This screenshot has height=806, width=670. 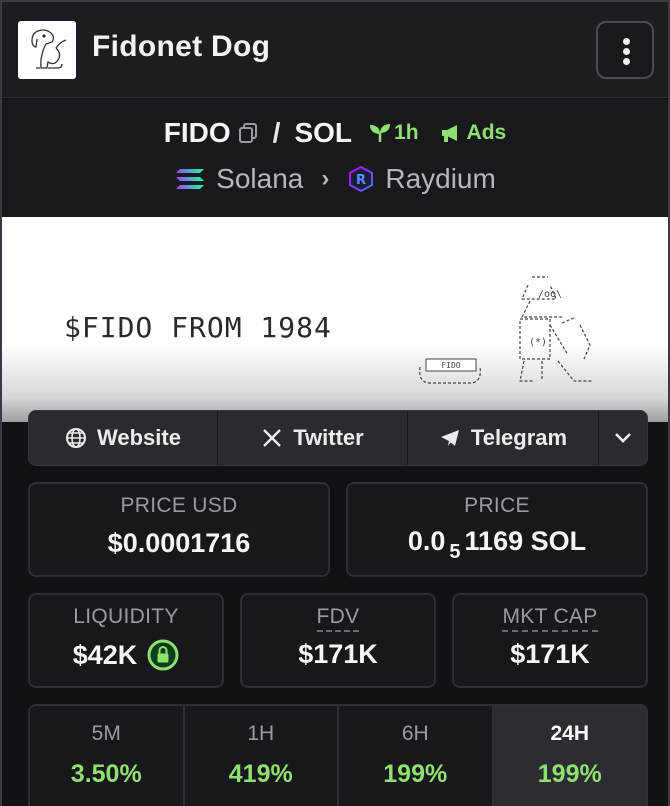 I want to click on tab-24h-value: 199%, so click(x=569, y=774).